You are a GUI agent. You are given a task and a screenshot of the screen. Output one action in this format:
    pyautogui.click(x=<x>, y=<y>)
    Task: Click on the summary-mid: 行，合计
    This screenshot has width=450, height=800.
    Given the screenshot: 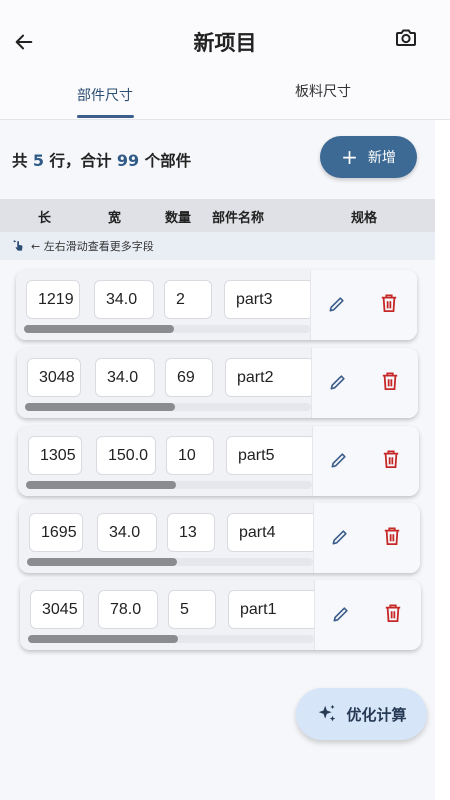 What is the action you would take?
    pyautogui.click(x=80, y=161)
    